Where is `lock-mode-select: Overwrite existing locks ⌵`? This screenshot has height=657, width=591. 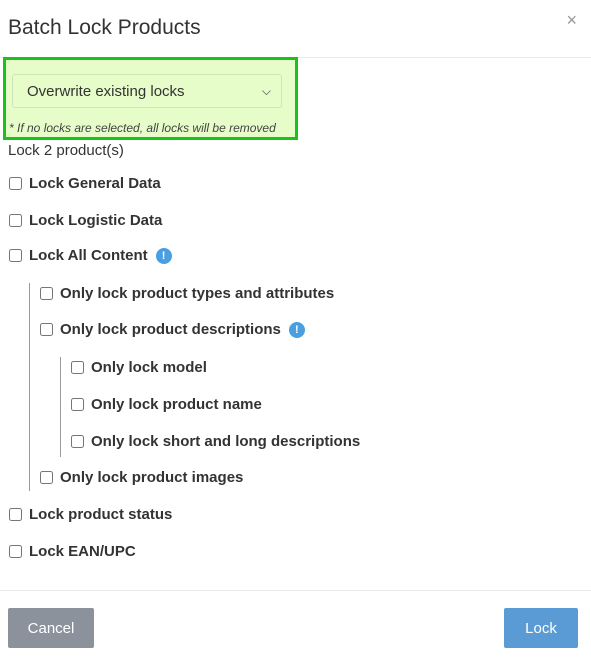
lock-mode-select: Overwrite existing locks ⌵ is located at coordinates (147, 91).